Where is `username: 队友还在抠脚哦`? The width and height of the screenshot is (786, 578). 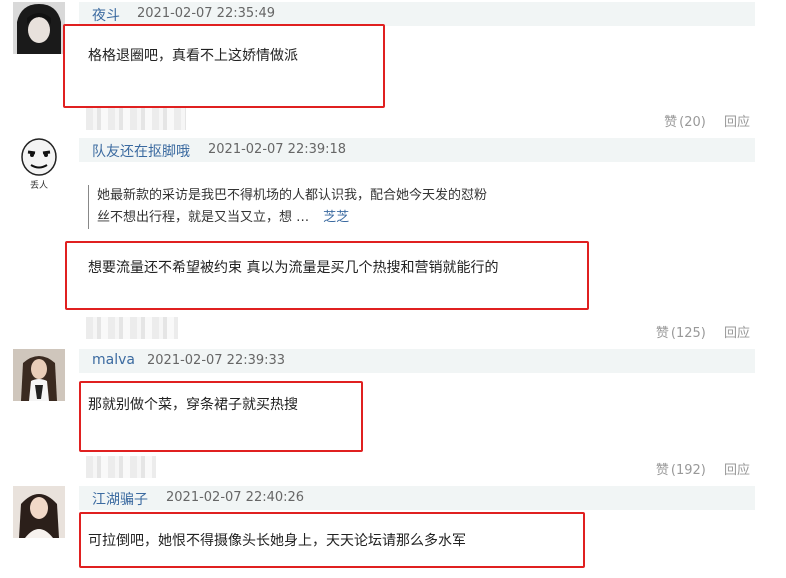
username: 队友还在抠脚哦 is located at coordinates (141, 151).